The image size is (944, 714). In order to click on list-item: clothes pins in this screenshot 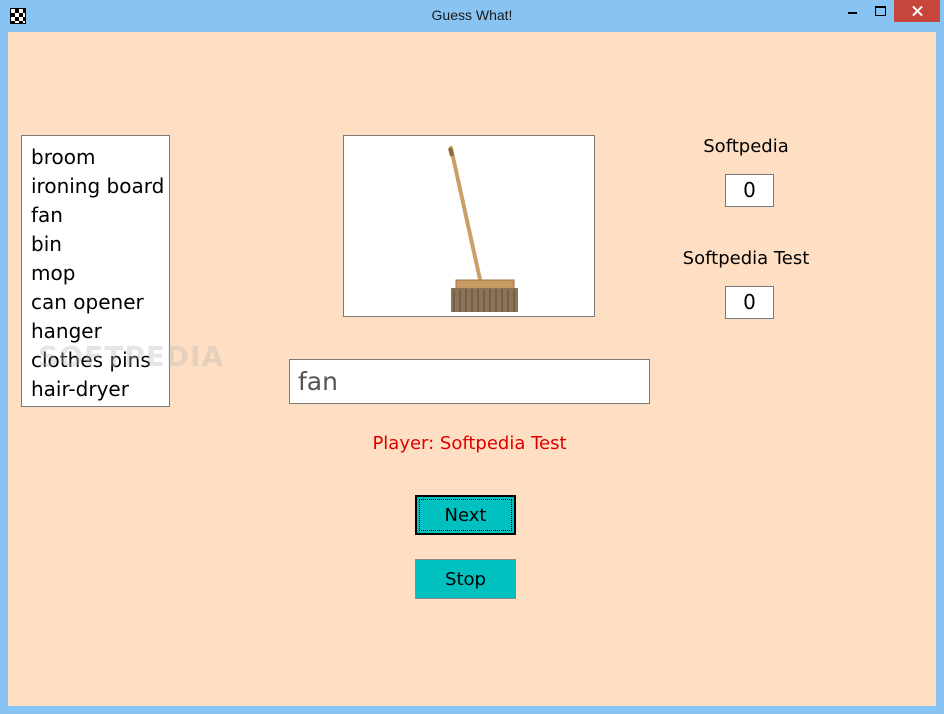, I will do `click(100, 360)`.